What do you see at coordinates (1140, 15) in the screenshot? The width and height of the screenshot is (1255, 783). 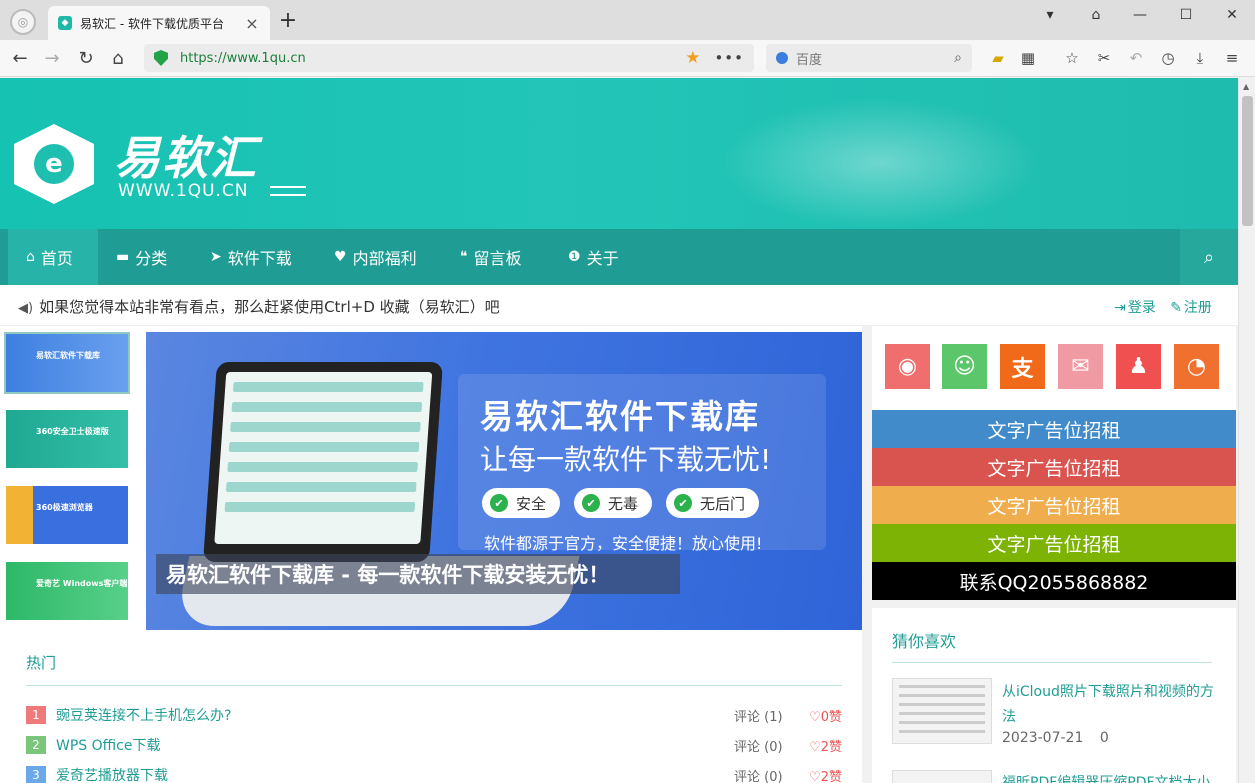 I see `minimize-icon: —` at bounding box center [1140, 15].